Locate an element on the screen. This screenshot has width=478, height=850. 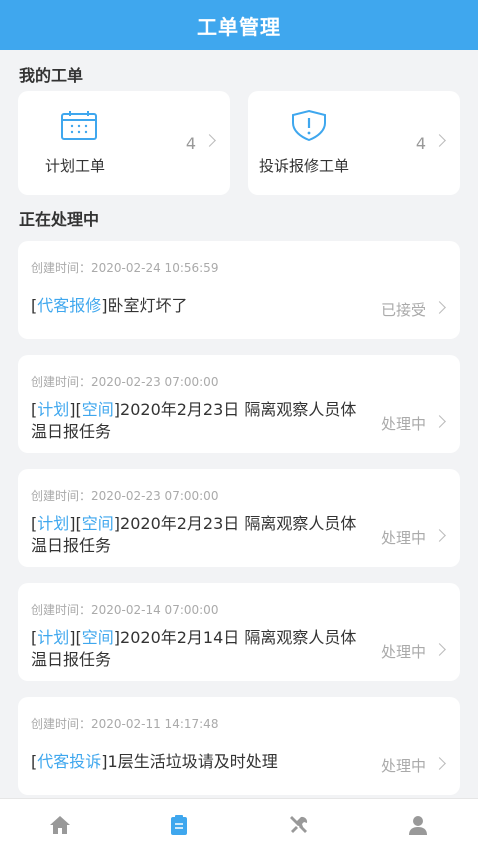
work-order-title: [计划][空间]2020年2月14日 隔离观察人员体温日报任务 is located at coordinates (194, 648).